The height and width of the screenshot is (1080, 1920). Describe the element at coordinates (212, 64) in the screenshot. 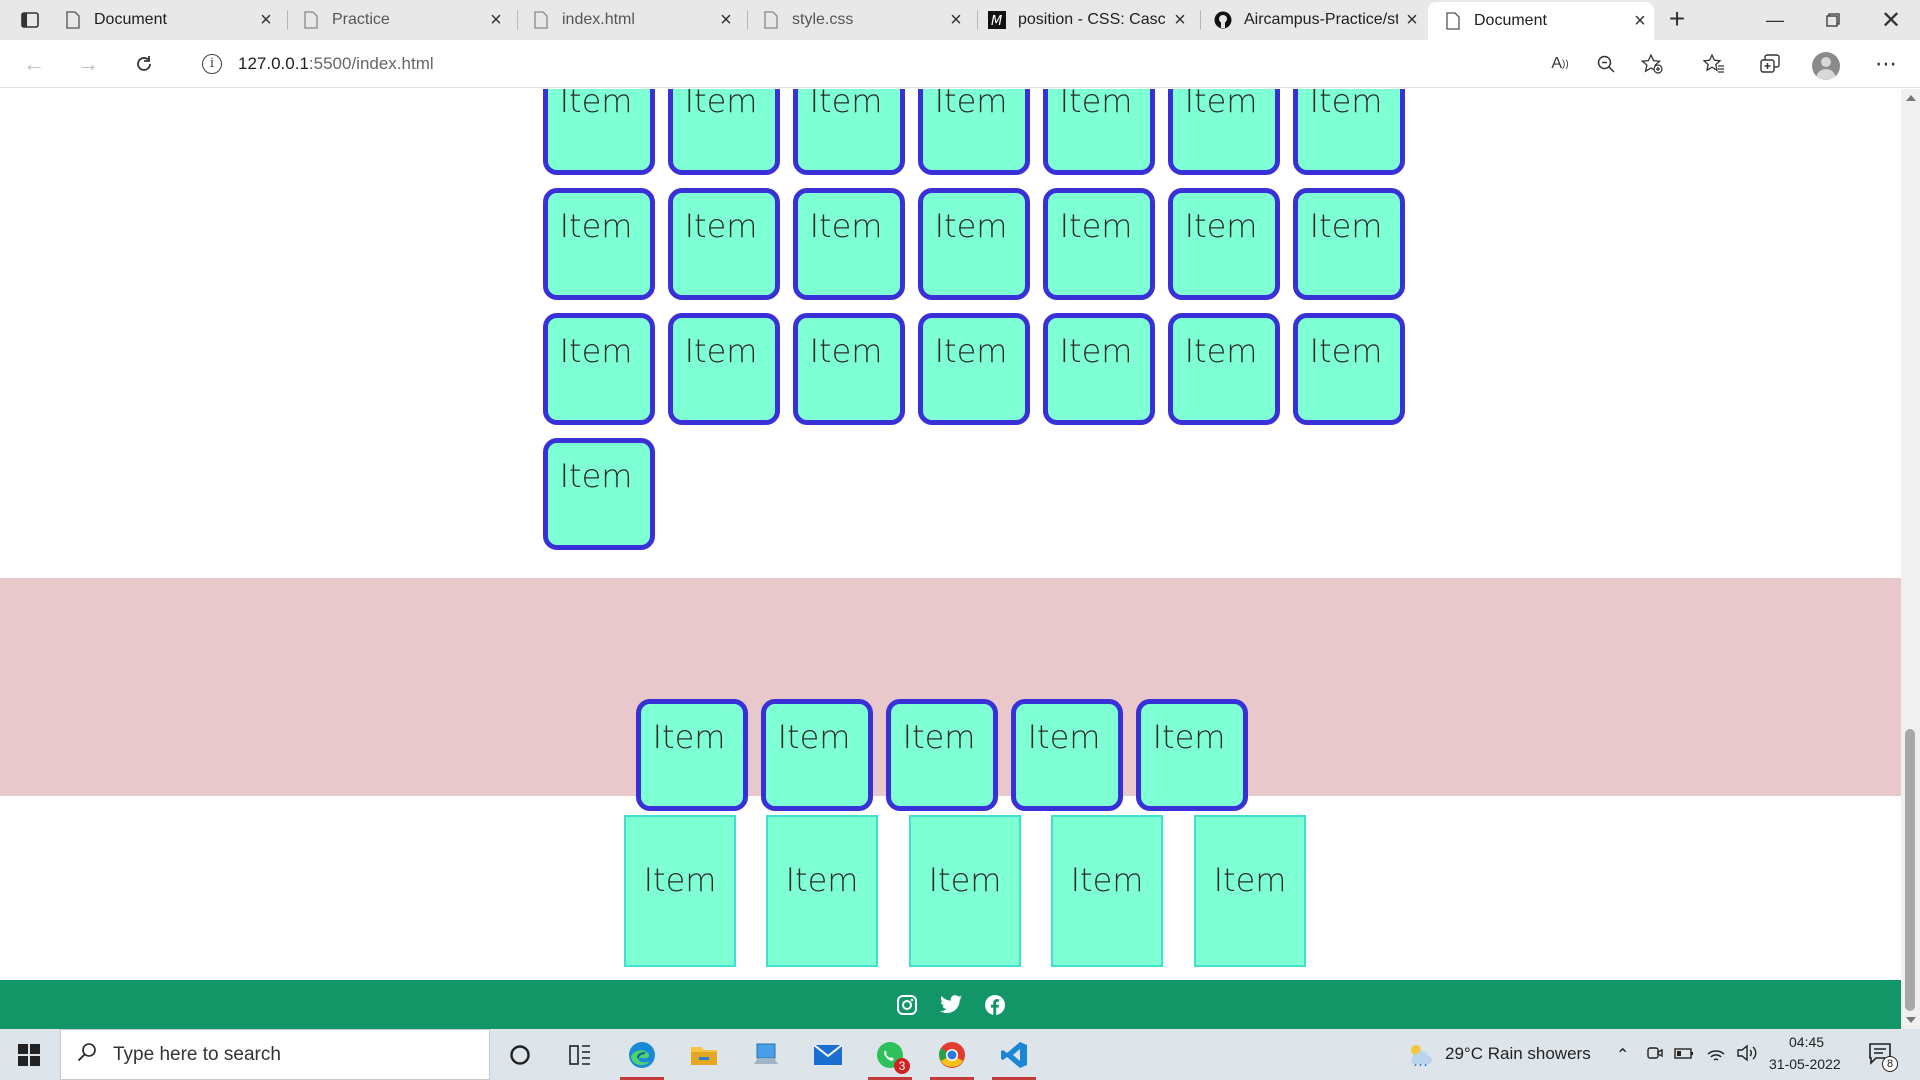

I see `info-icon: i` at that location.